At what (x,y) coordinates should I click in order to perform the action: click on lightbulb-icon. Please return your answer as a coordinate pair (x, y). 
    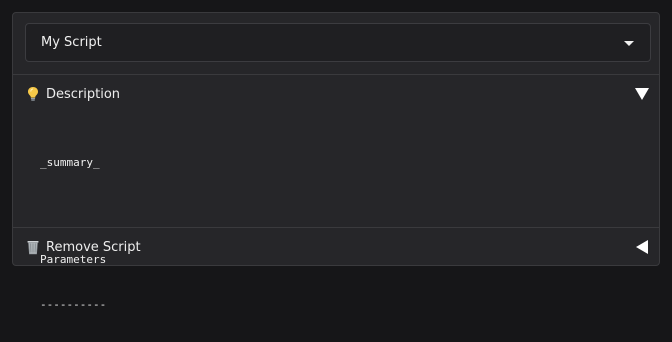
    Looking at the image, I should click on (33, 94).